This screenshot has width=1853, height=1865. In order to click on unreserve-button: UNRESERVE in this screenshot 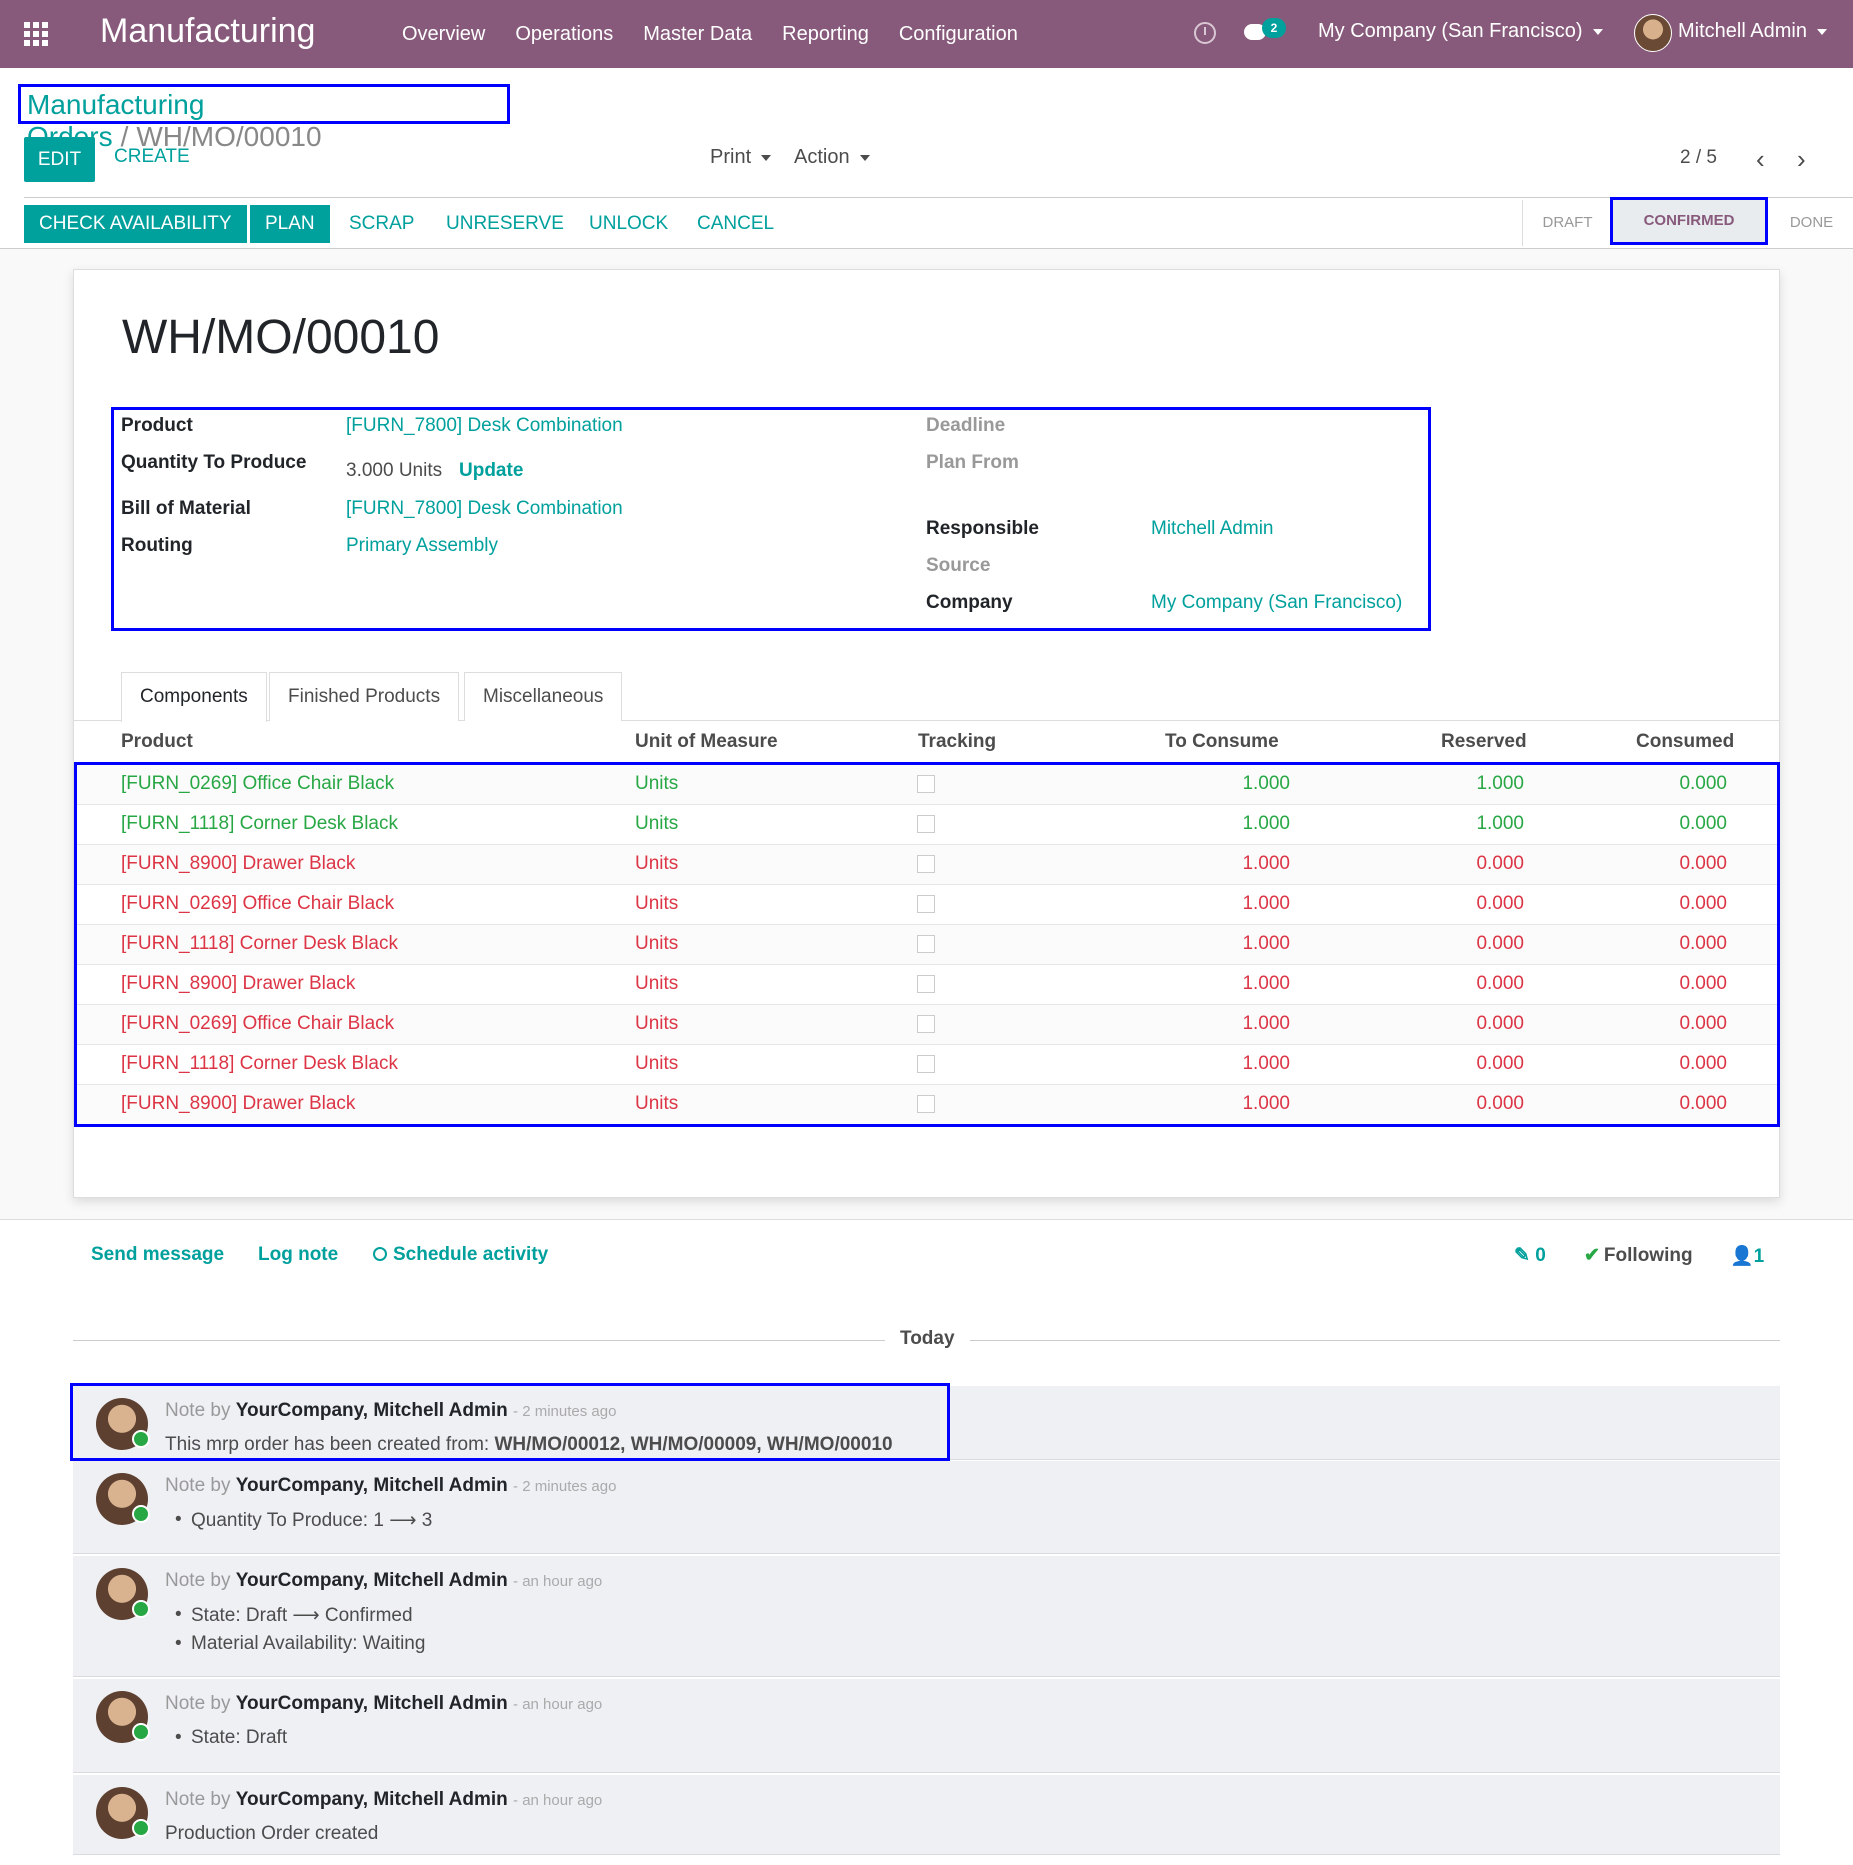, I will do `click(505, 224)`.